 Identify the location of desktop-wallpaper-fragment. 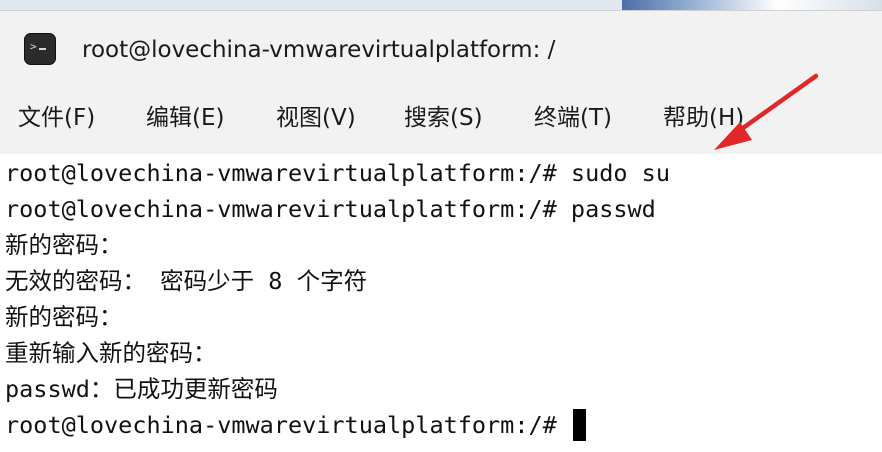
(752, 5).